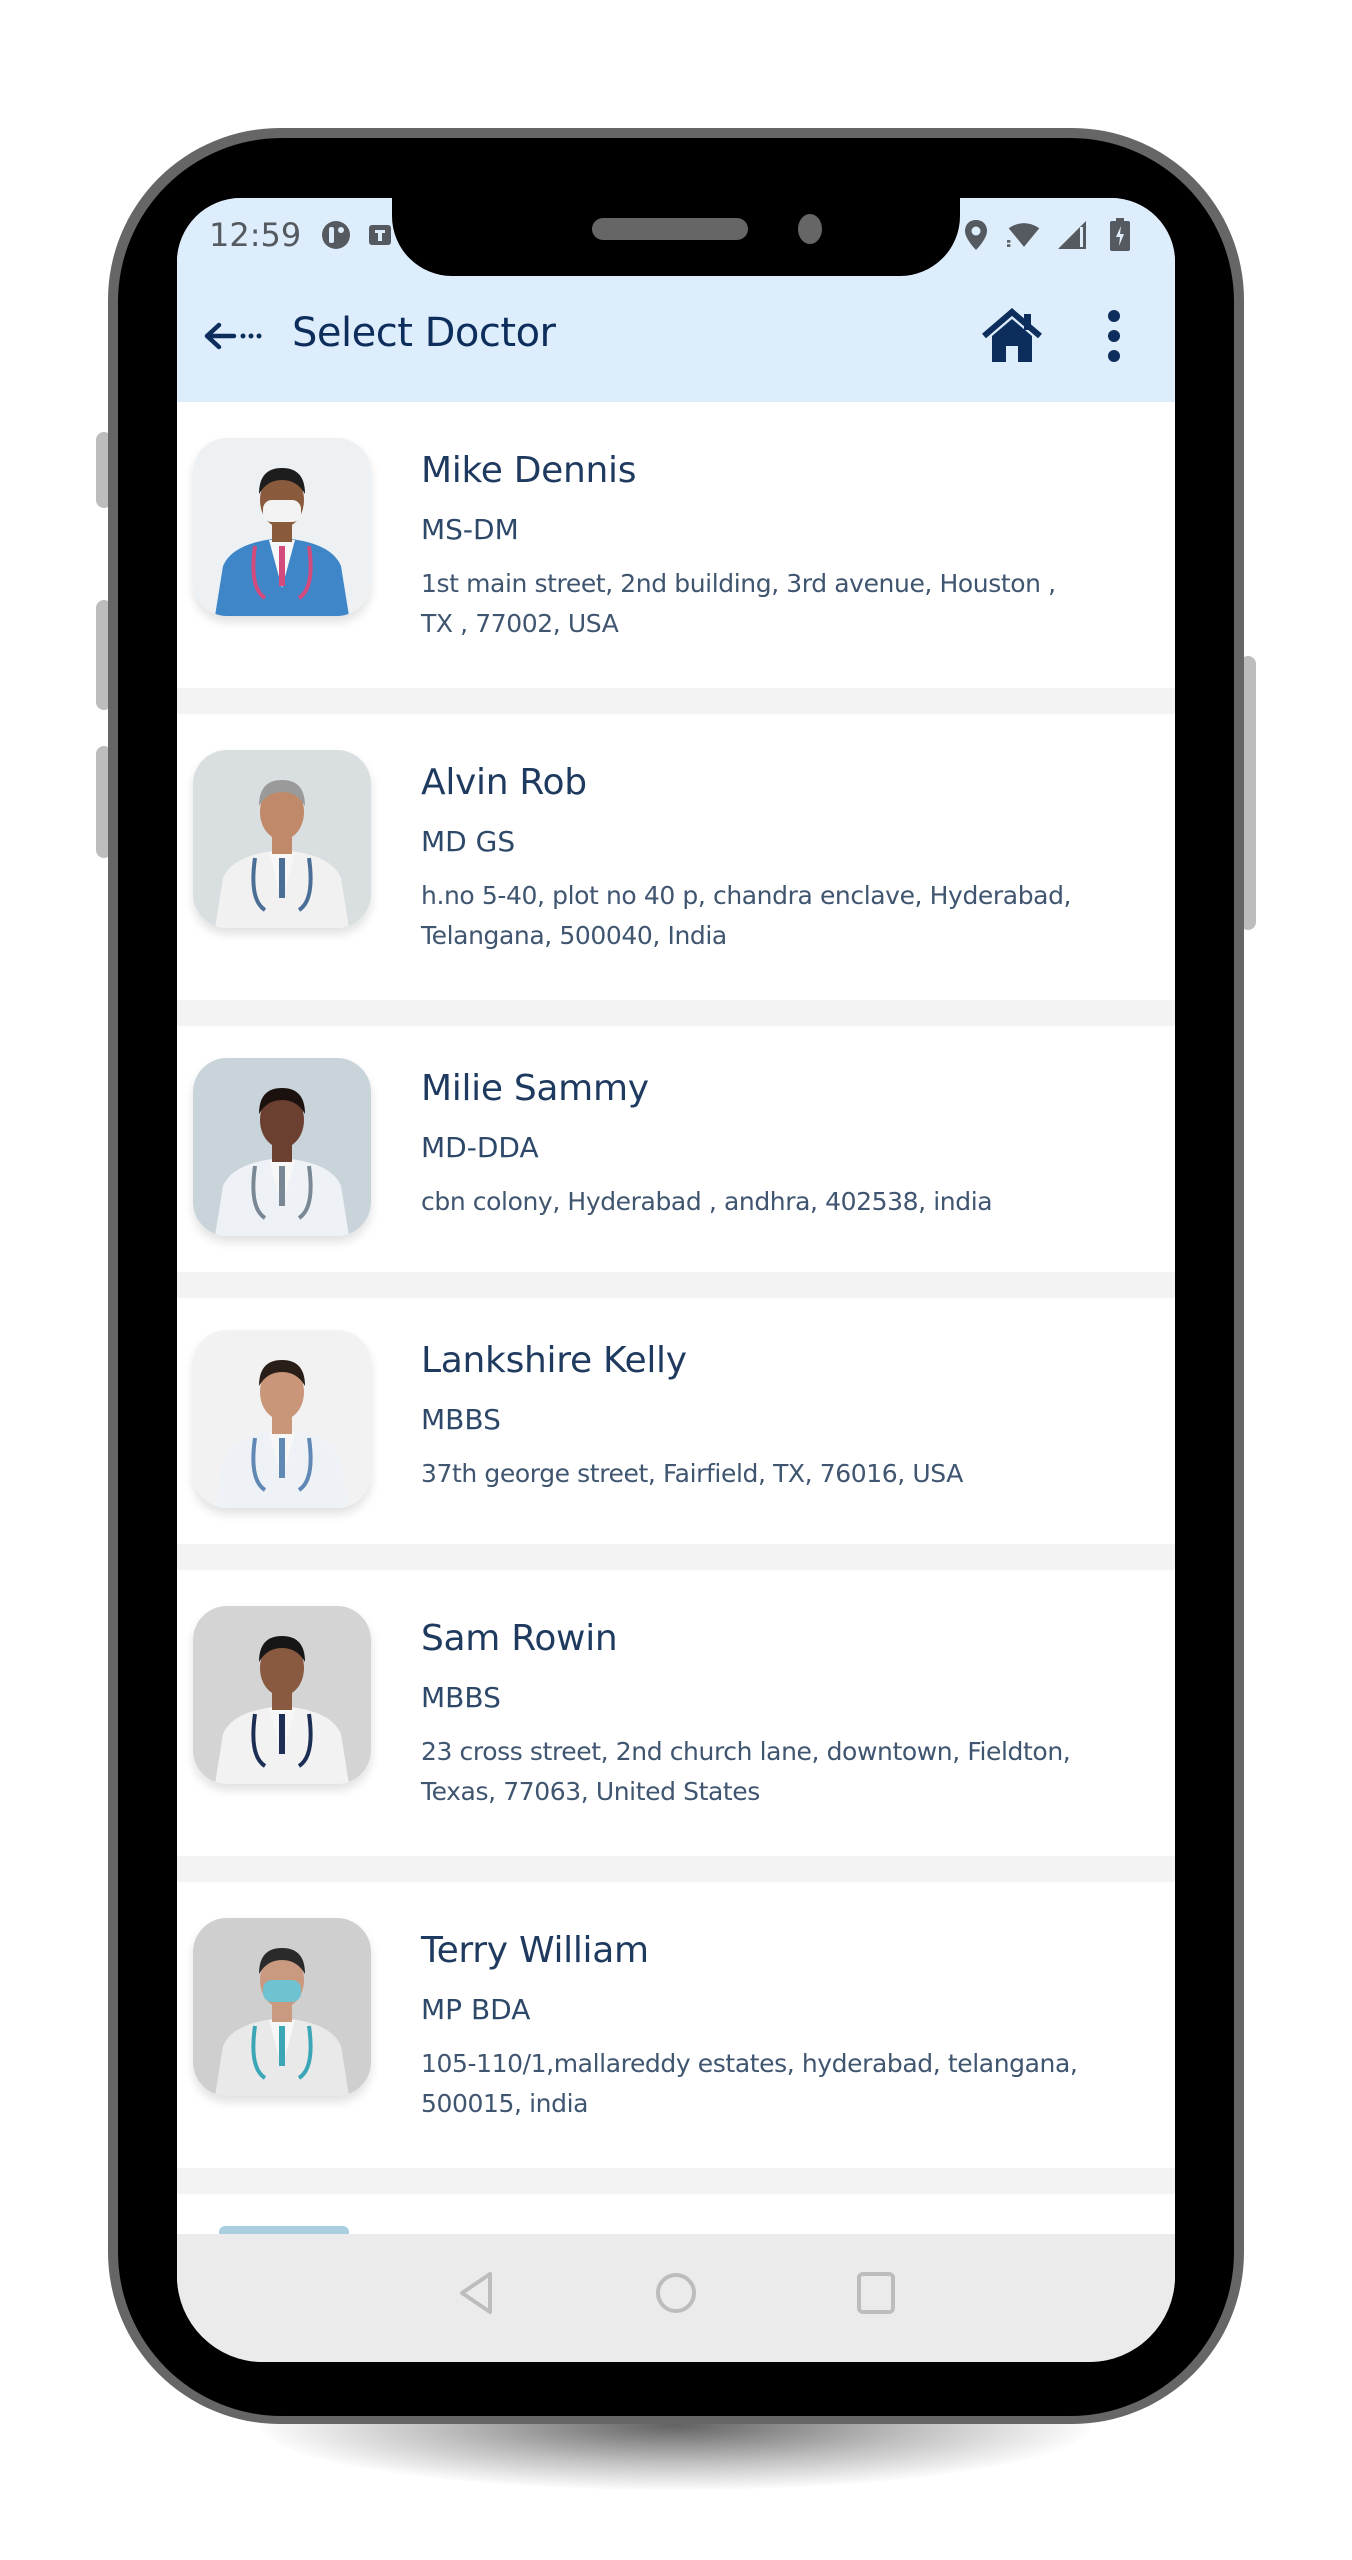 Image resolution: width=1352 pixels, height=2560 pixels. Describe the element at coordinates (468, 841) in the screenshot. I see `doctor-degree: MD GS` at that location.